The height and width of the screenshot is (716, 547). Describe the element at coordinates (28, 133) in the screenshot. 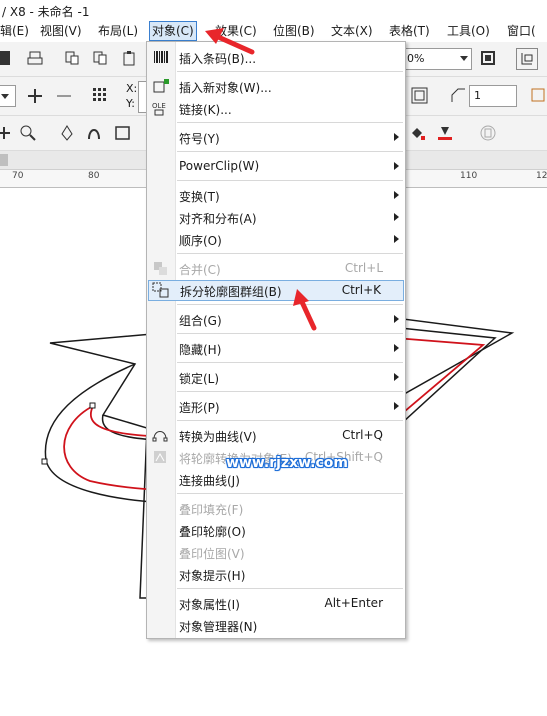

I see `zoom-tool-icon` at that location.